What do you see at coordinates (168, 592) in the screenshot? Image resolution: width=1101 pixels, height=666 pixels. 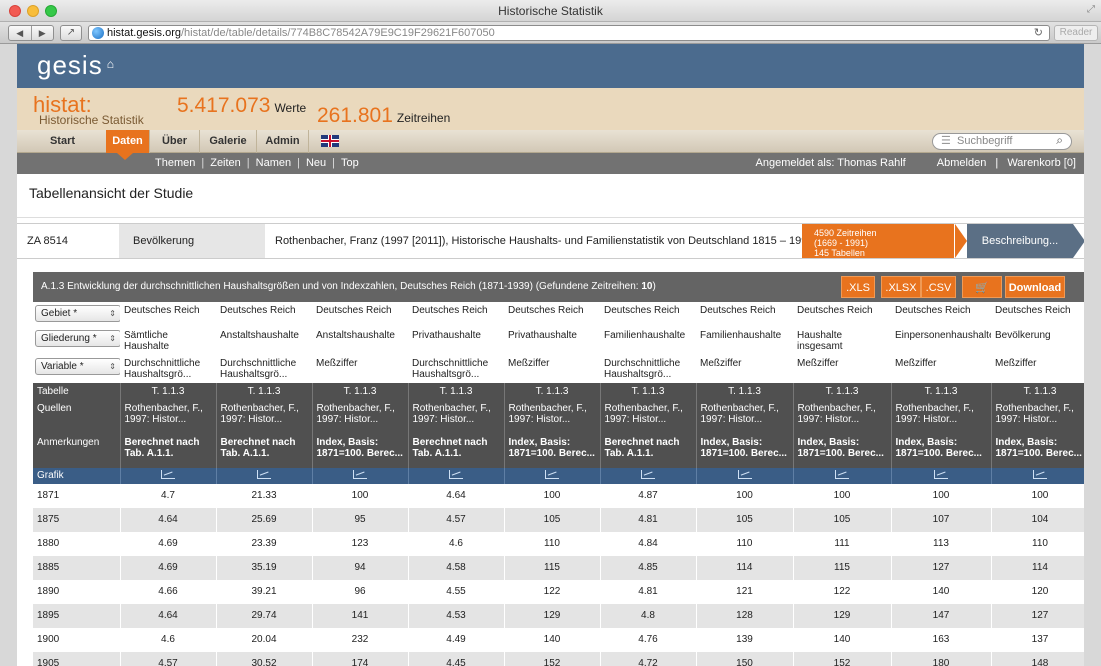 I see `value-cell: 4.66` at bounding box center [168, 592].